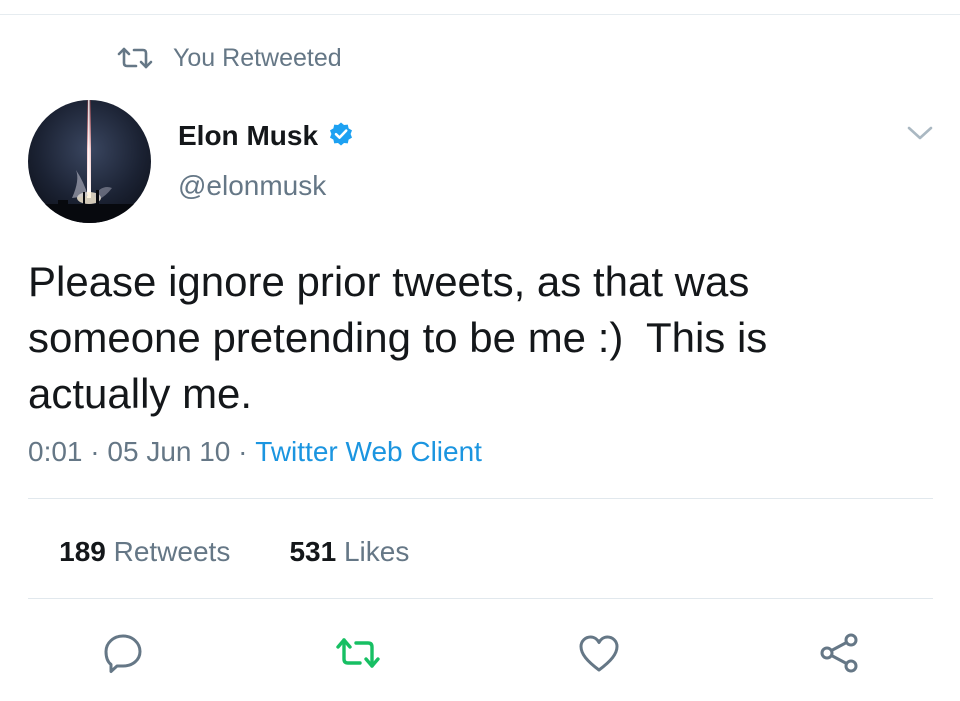 The image size is (960, 701). What do you see at coordinates (368, 452) in the screenshot?
I see `tweet-source-link: Twitter Web Client` at bounding box center [368, 452].